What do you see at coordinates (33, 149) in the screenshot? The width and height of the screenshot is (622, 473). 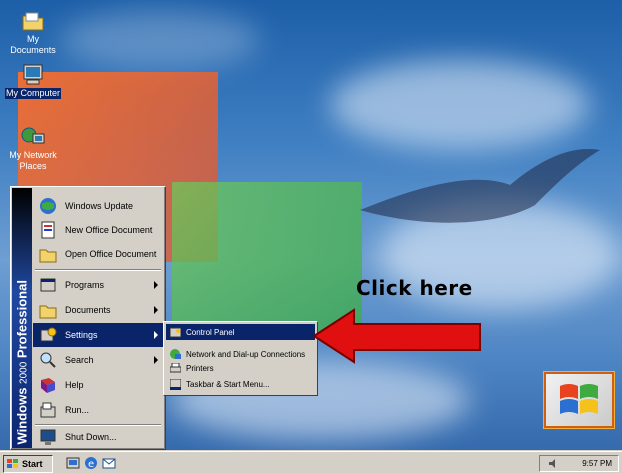 I see `desktop-icon-my-network-places: My Network Places` at bounding box center [33, 149].